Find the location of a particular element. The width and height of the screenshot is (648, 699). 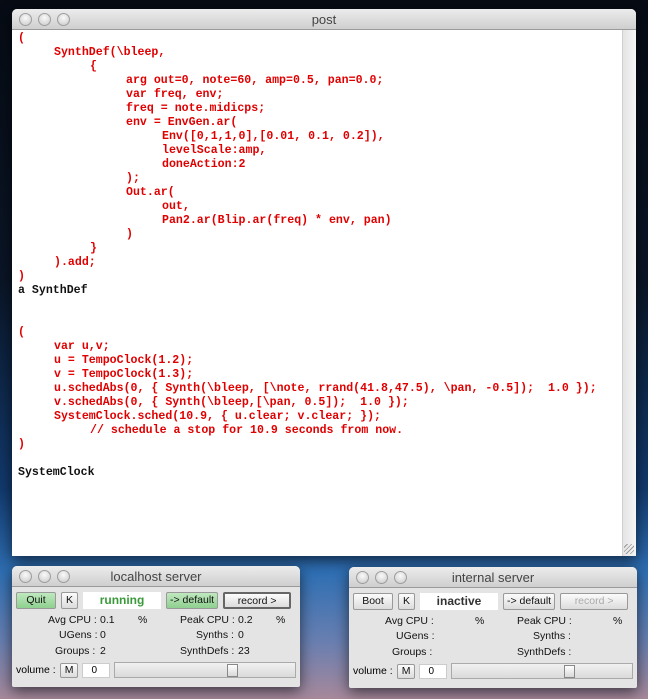

window-title: localhost server is located at coordinates (156, 576).